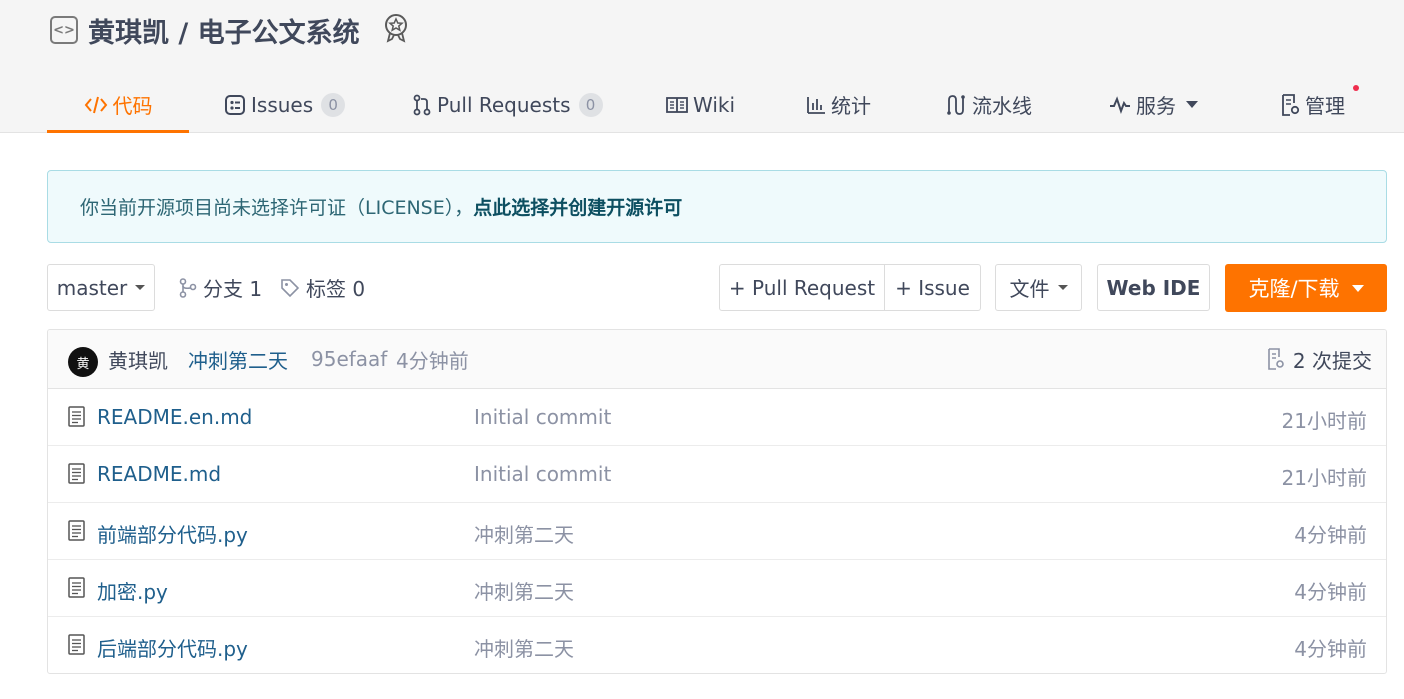  Describe the element at coordinates (159, 474) in the screenshot. I see `file-name-link: README.md` at that location.